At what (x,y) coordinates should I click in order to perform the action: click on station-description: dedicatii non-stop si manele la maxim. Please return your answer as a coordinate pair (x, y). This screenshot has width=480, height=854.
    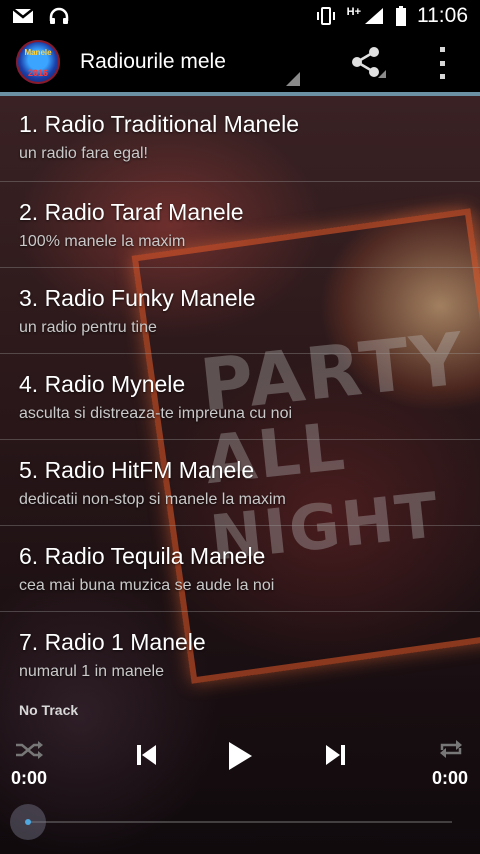
    Looking at the image, I should click on (152, 499).